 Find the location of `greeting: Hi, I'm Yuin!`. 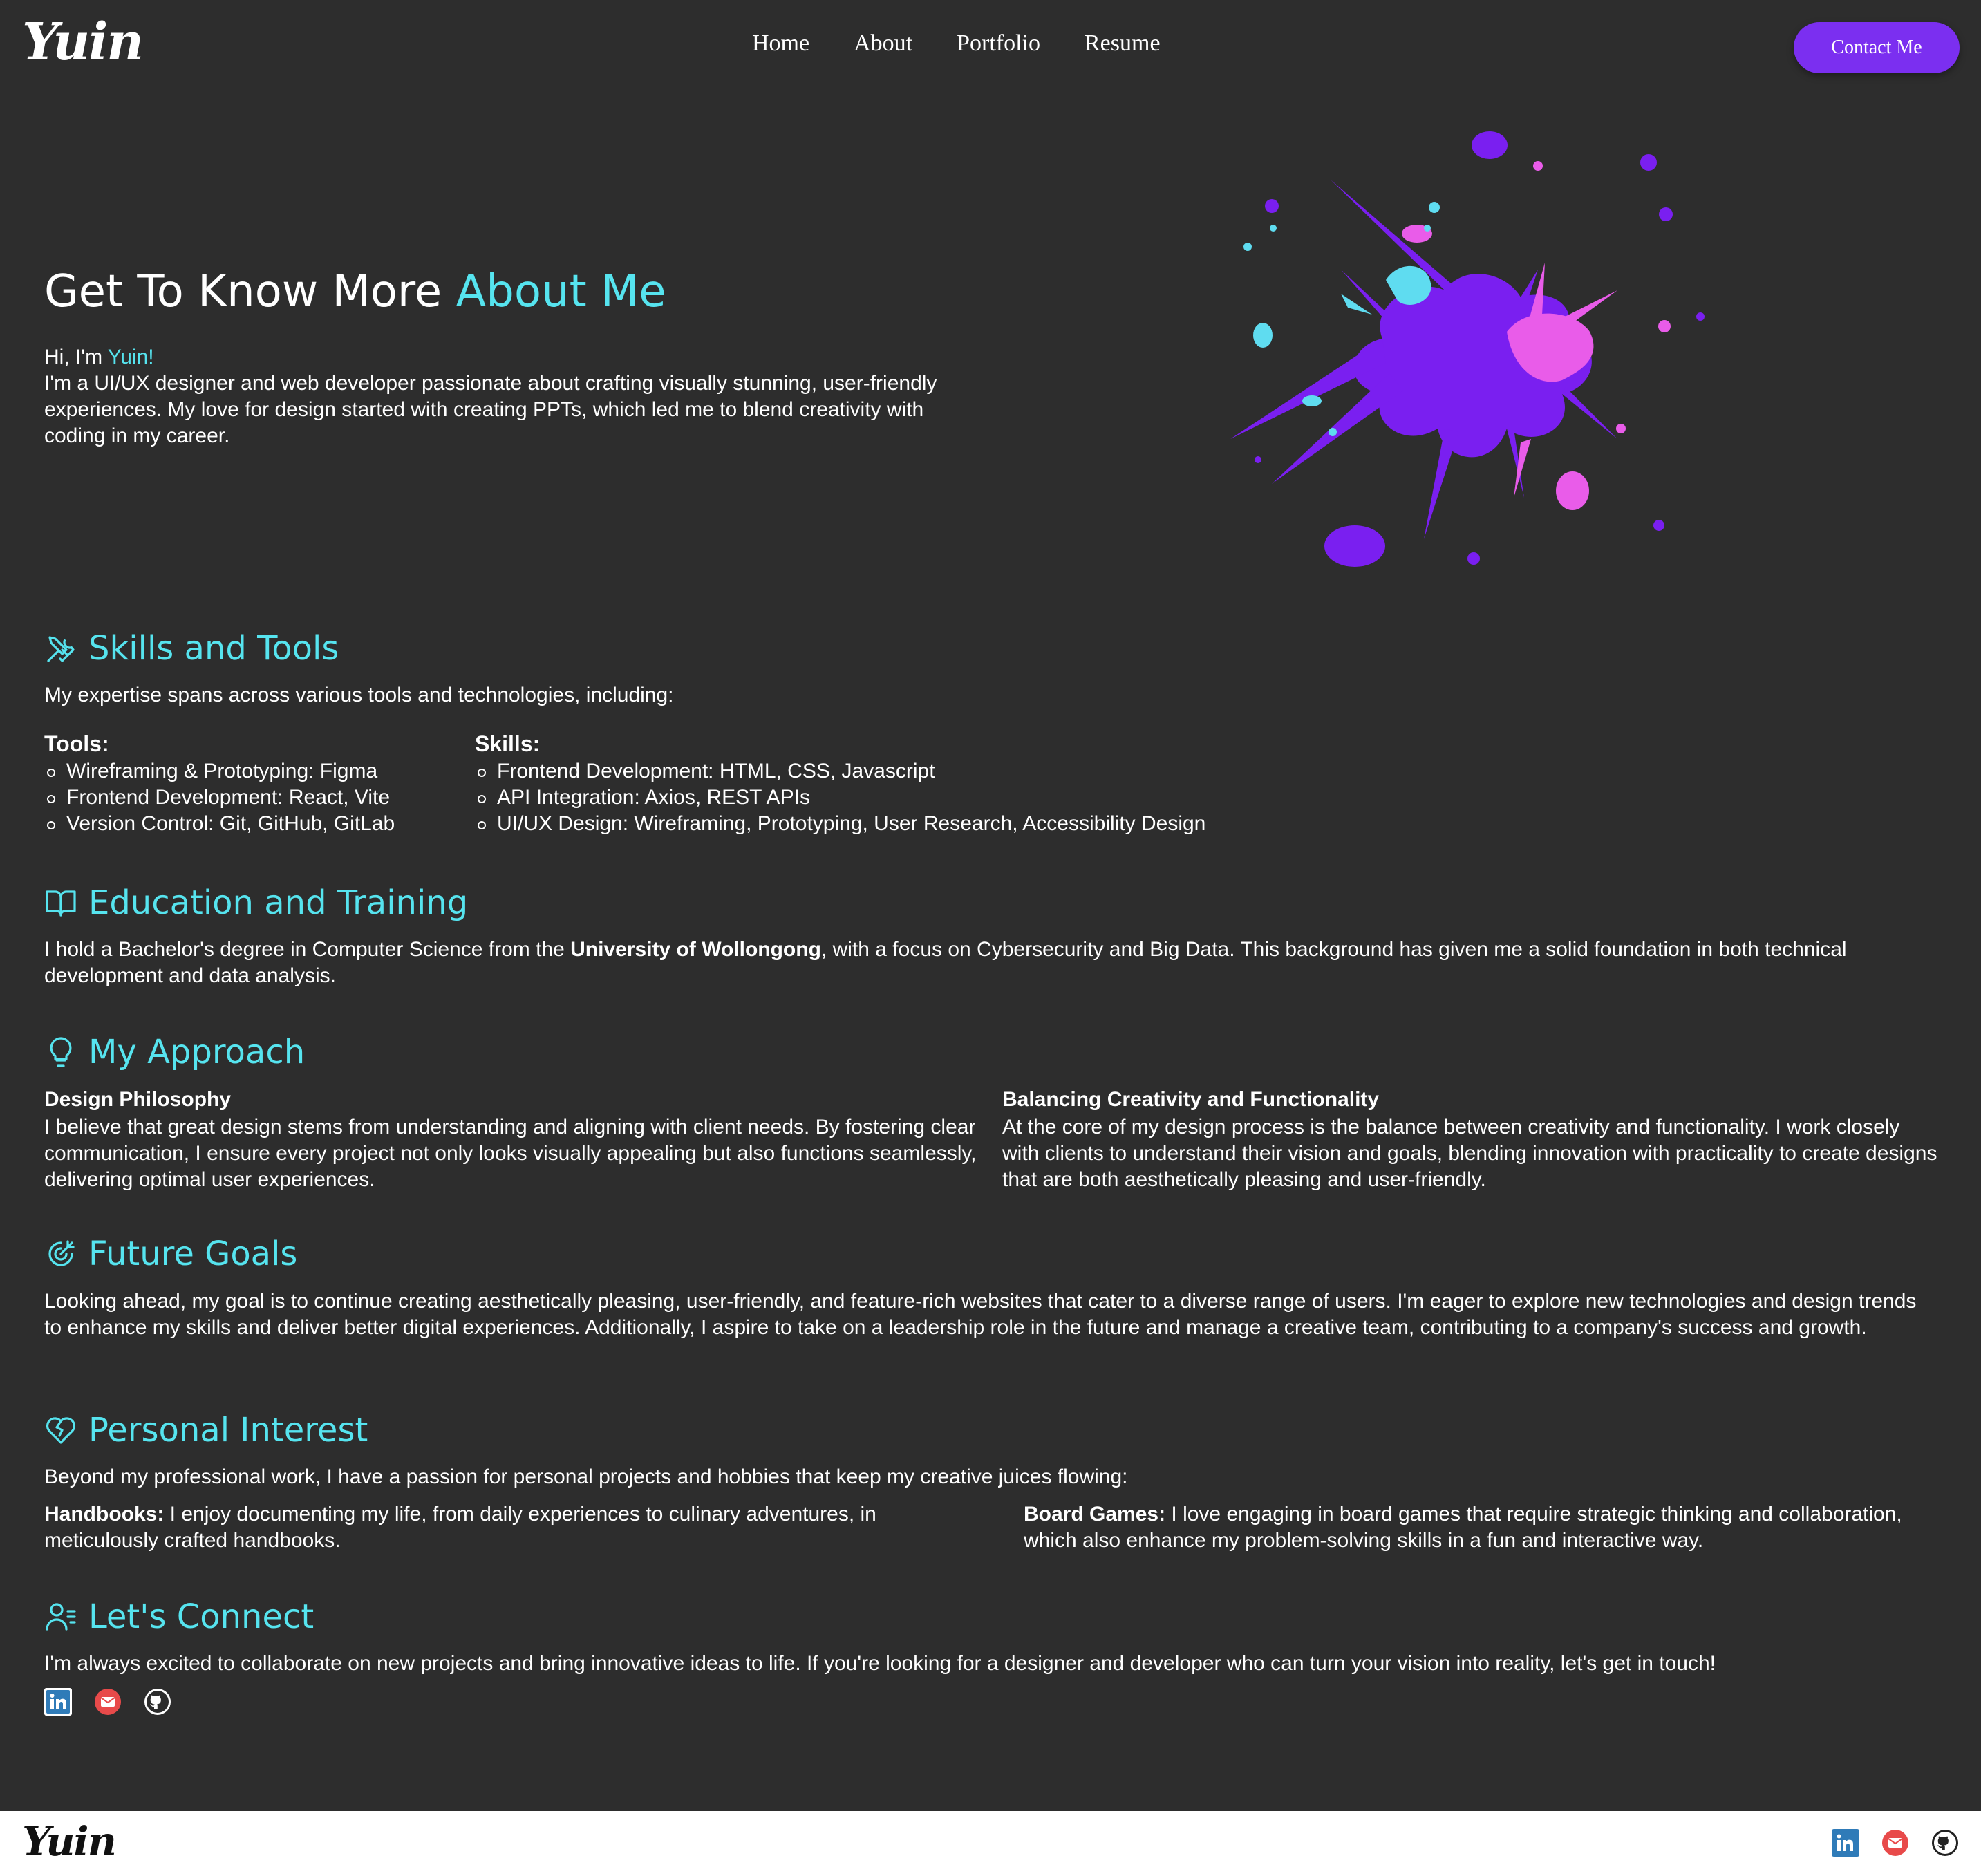

greeting: Hi, I'm Yuin! is located at coordinates (494, 357).